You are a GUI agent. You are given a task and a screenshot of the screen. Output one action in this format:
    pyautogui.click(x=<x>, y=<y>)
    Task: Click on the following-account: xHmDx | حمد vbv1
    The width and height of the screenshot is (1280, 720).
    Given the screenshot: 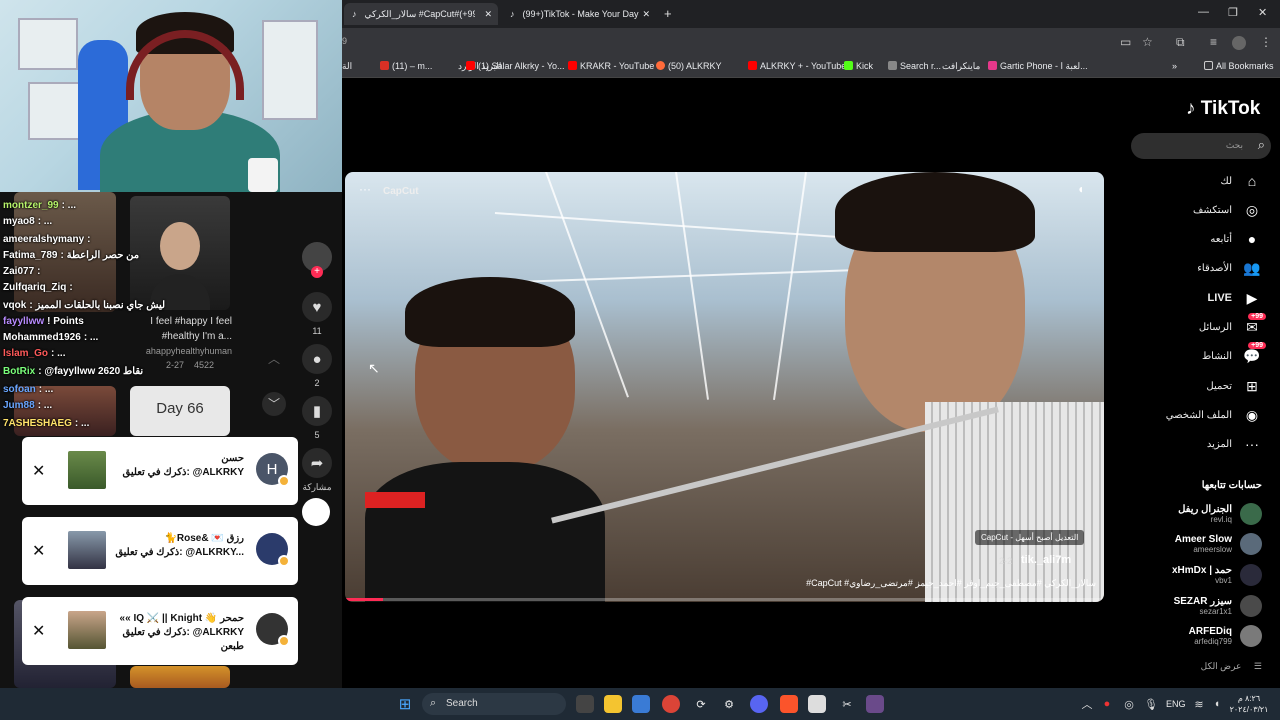 What is the action you would take?
    pyautogui.click(x=1217, y=575)
    